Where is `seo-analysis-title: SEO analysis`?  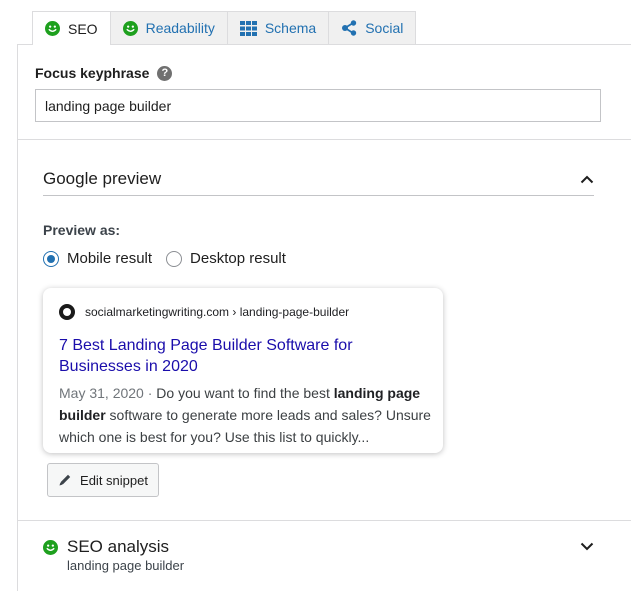
seo-analysis-title: SEO analysis is located at coordinates (106, 547).